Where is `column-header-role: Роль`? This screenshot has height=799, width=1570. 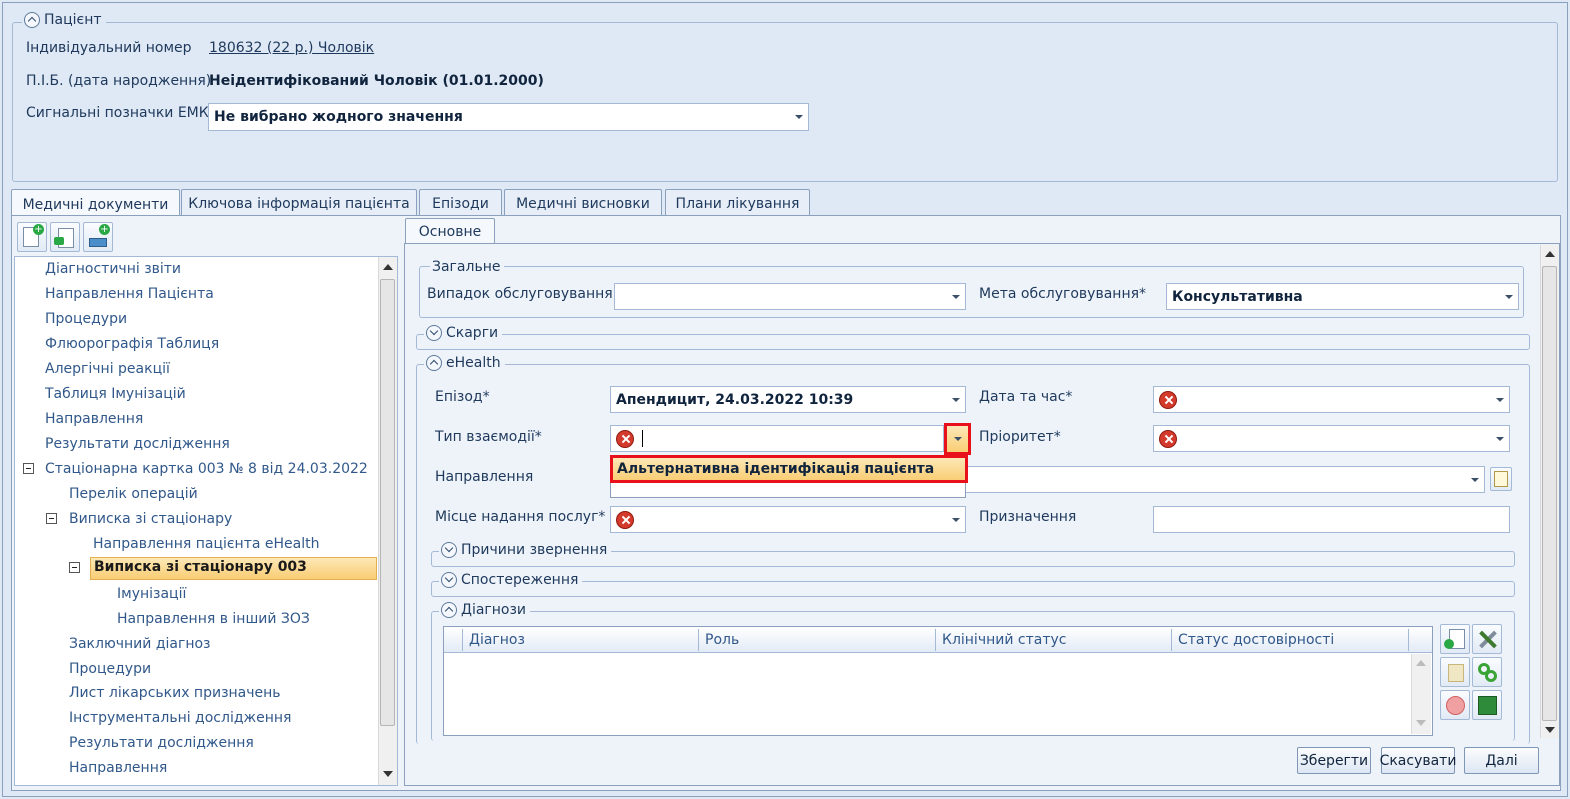
column-header-role: Роль is located at coordinates (722, 640).